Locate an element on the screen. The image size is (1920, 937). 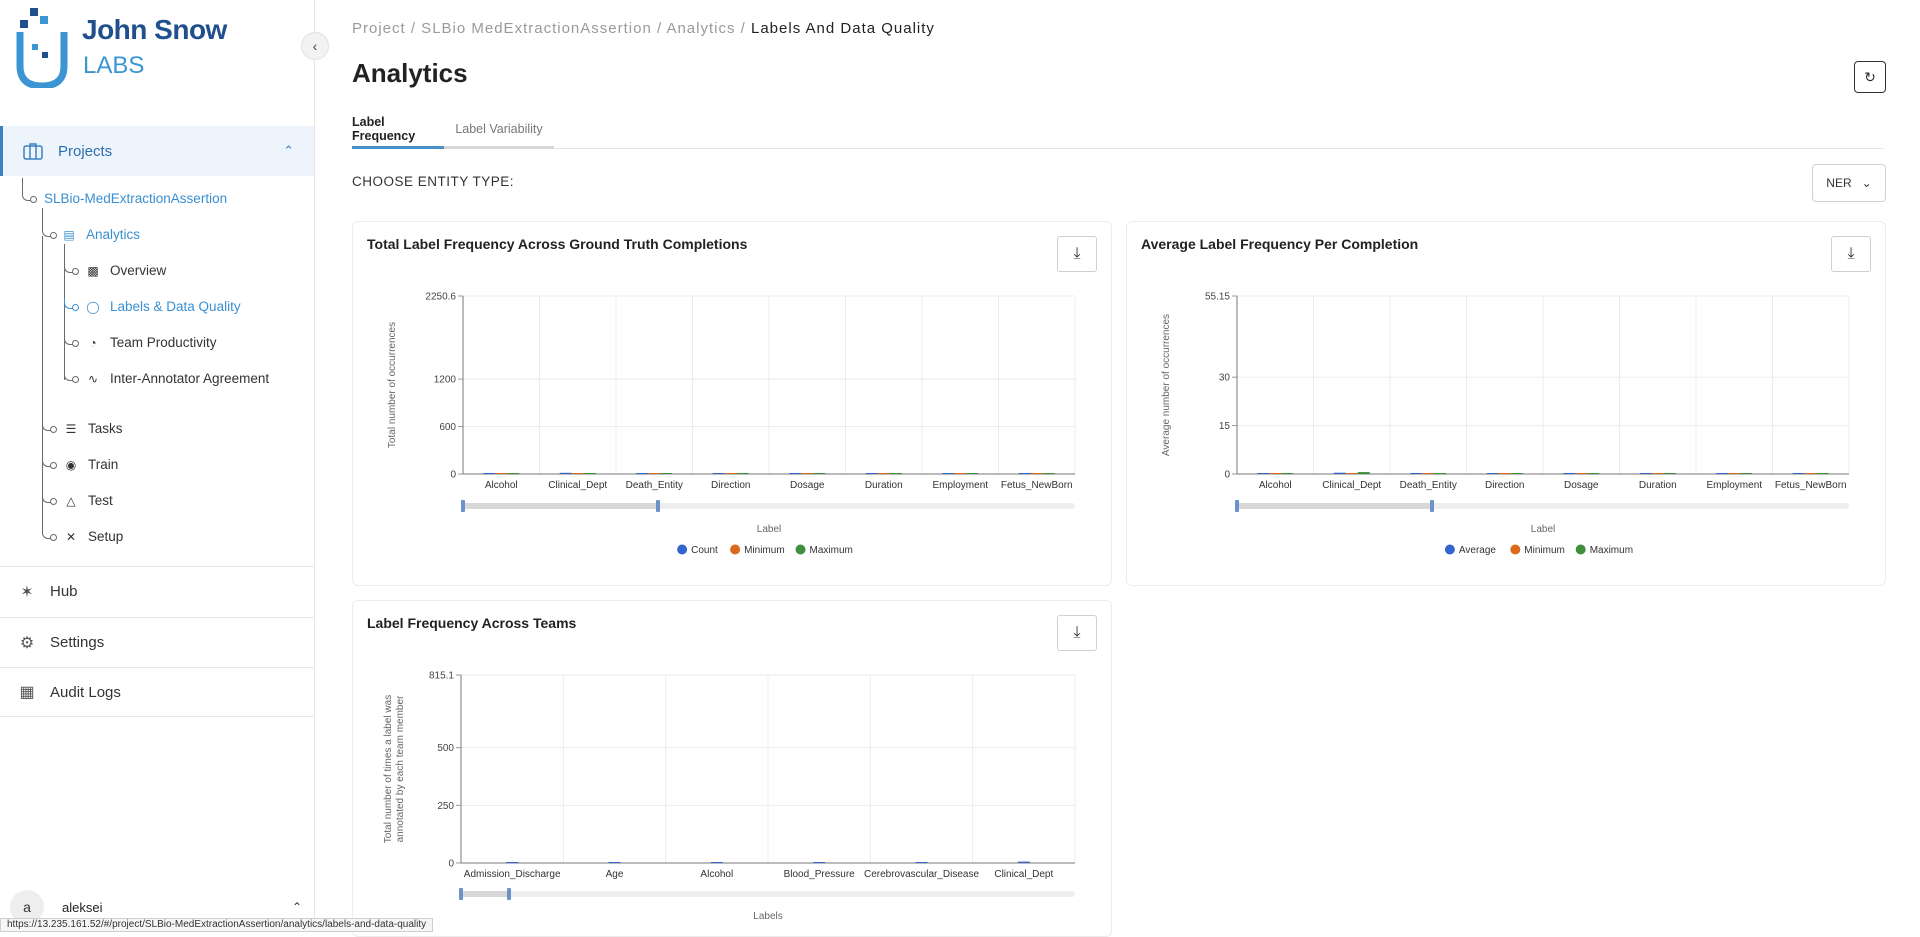
gear-icon: ⚙ is located at coordinates (27, 643).